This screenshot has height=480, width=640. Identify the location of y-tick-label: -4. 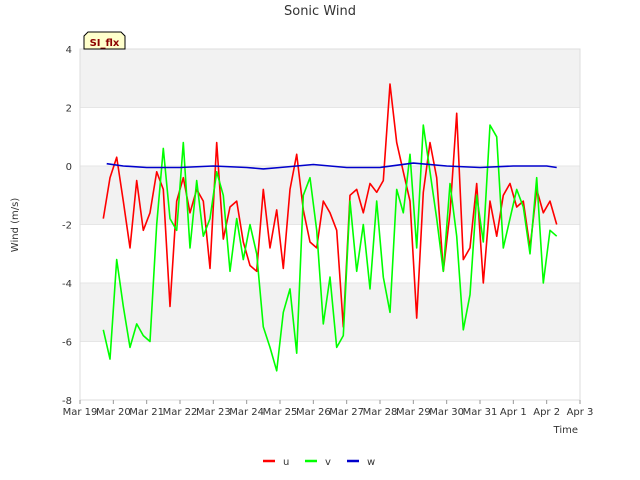
(67, 284).